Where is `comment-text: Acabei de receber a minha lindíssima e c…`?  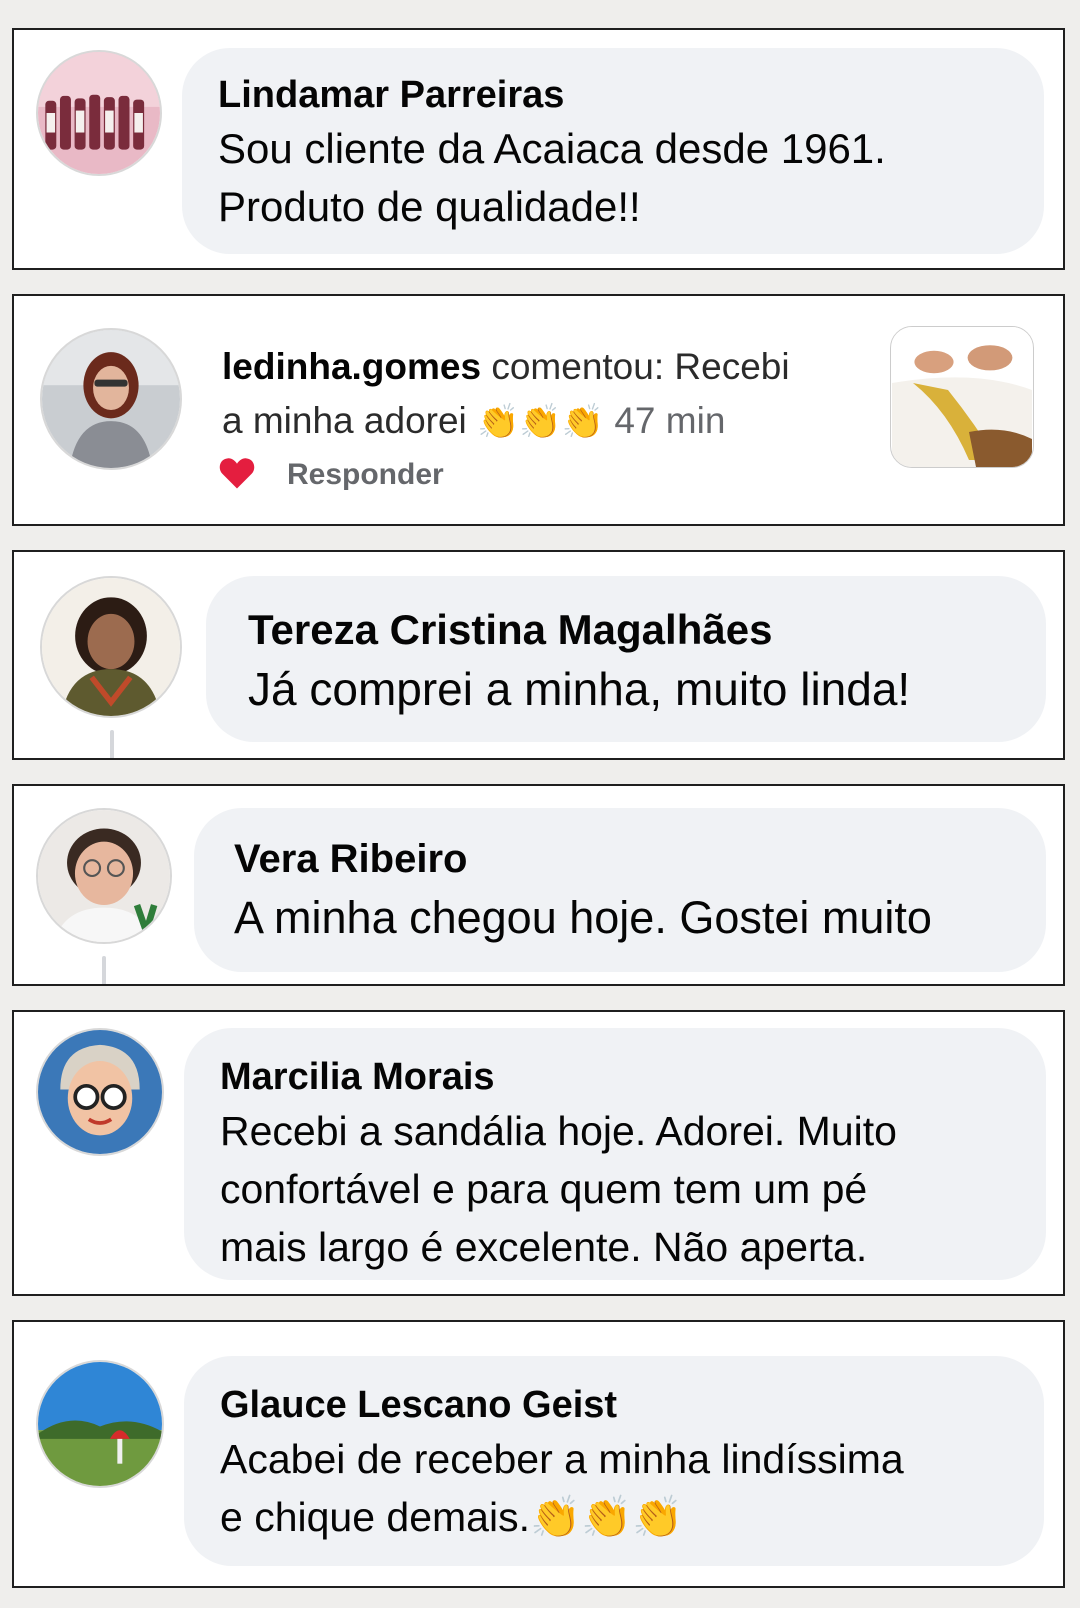 comment-text: Acabei de receber a minha lindíssima e c… is located at coordinates (562, 1488).